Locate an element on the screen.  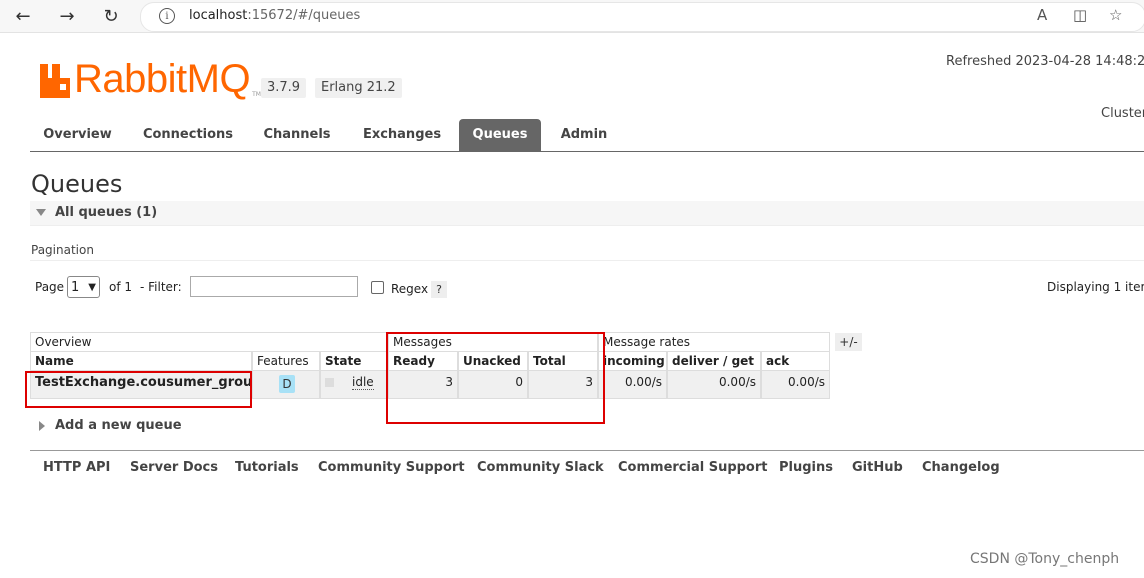
col-incoming: incoming is located at coordinates (632, 361).